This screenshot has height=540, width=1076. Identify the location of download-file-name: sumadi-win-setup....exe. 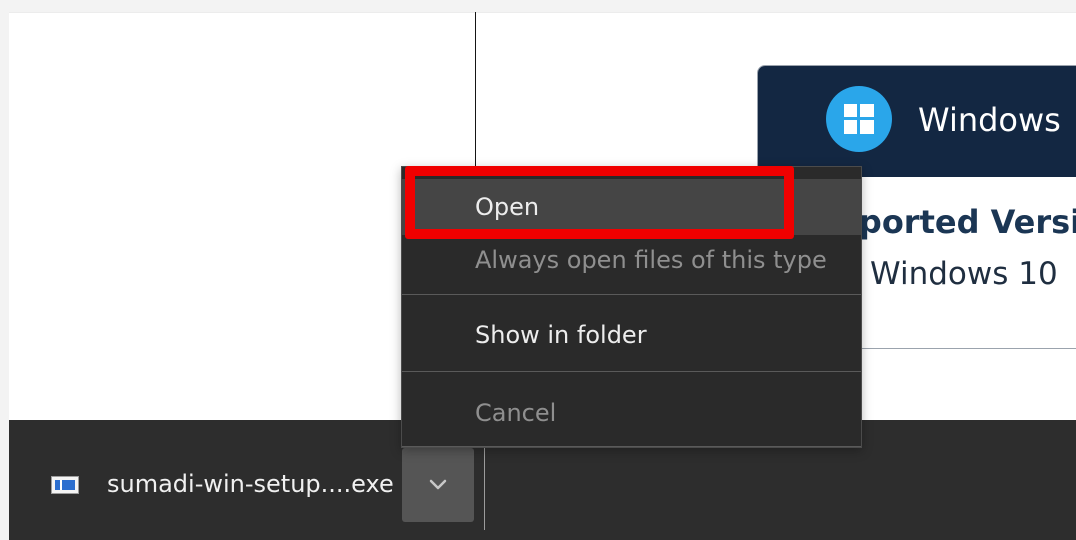
(250, 484).